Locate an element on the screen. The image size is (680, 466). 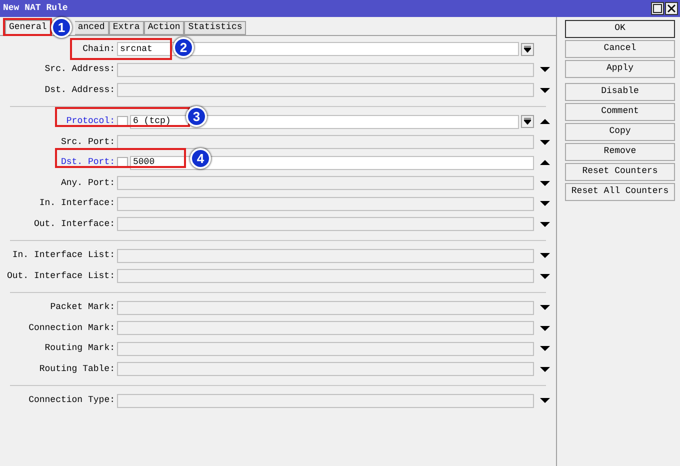
maximize-icon is located at coordinates (657, 8).